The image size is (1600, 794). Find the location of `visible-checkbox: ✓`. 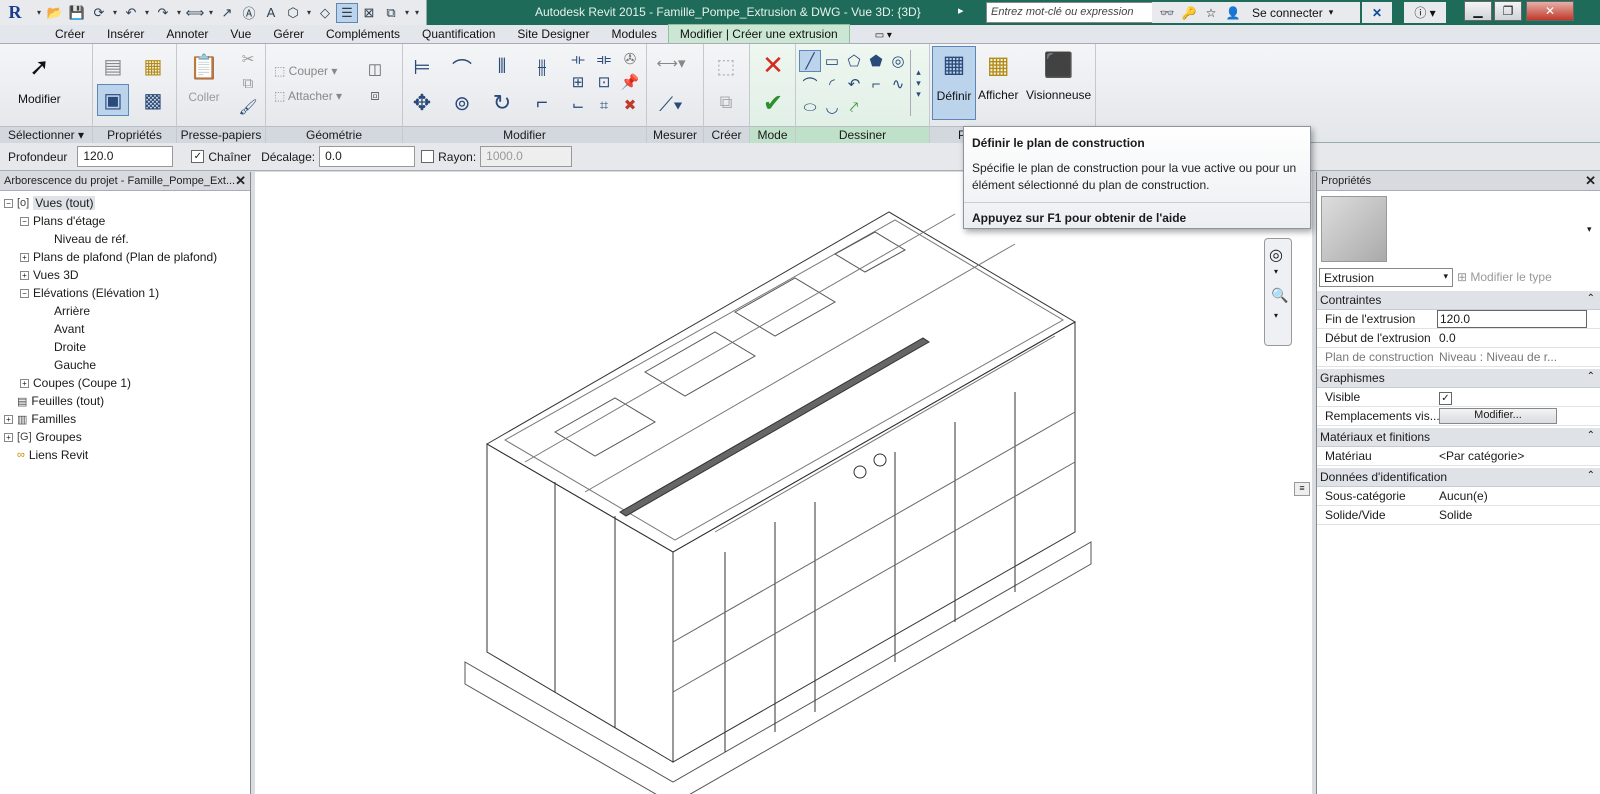

visible-checkbox: ✓ is located at coordinates (1514, 397).